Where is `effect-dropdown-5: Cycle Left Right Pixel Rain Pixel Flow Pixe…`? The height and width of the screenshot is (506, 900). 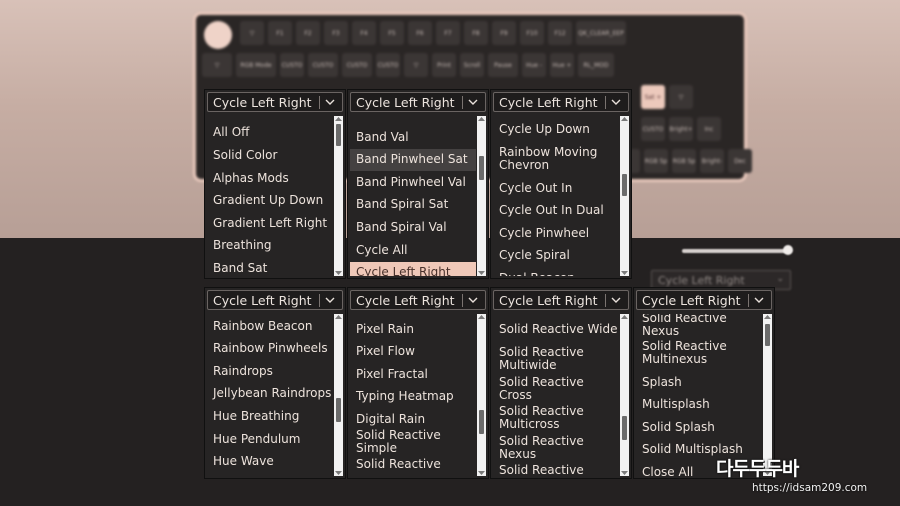
effect-dropdown-5: Cycle Left Right Pixel Rain Pixel Flow Pixe… is located at coordinates (418, 383).